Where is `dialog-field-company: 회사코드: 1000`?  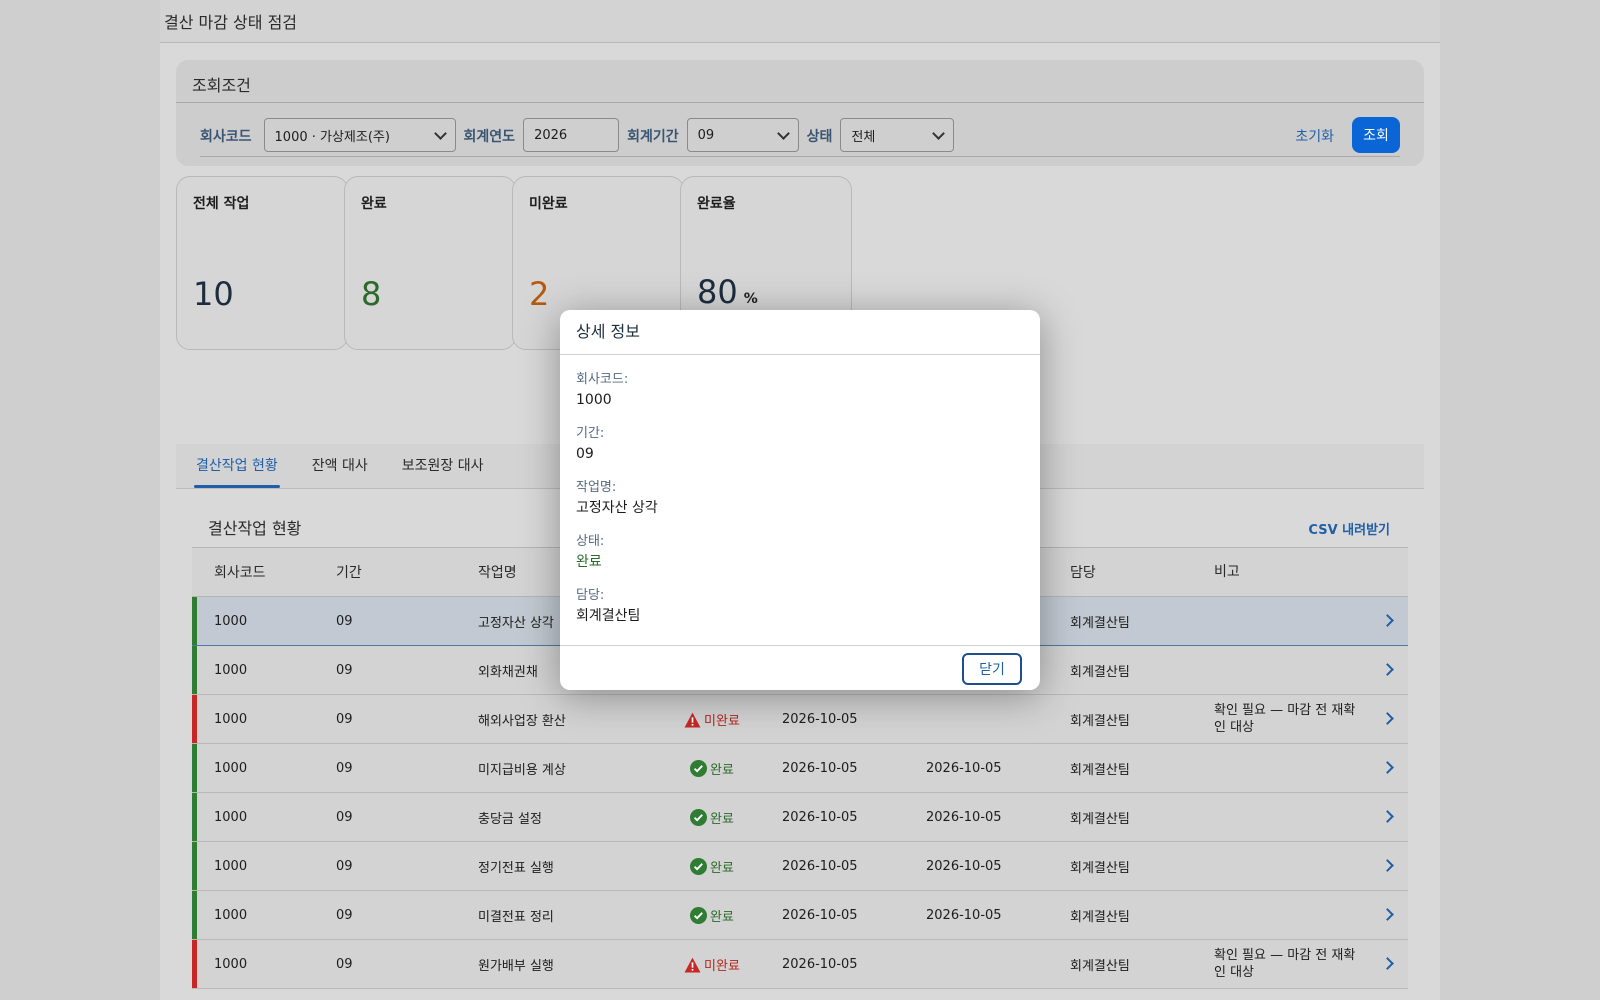 dialog-field-company: 회사코드: 1000 is located at coordinates (800, 391).